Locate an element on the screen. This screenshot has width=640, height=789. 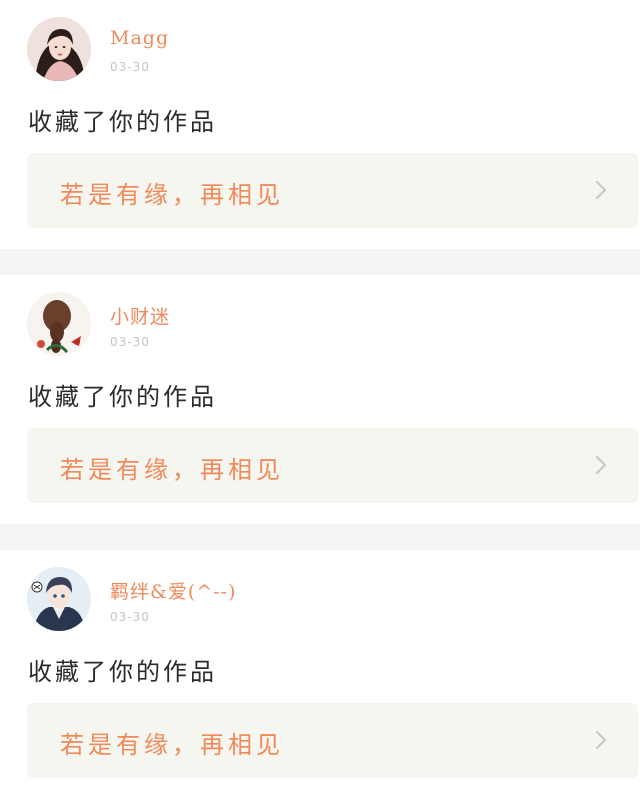
avatar-woman-hanfu-icon is located at coordinates (59, 49).